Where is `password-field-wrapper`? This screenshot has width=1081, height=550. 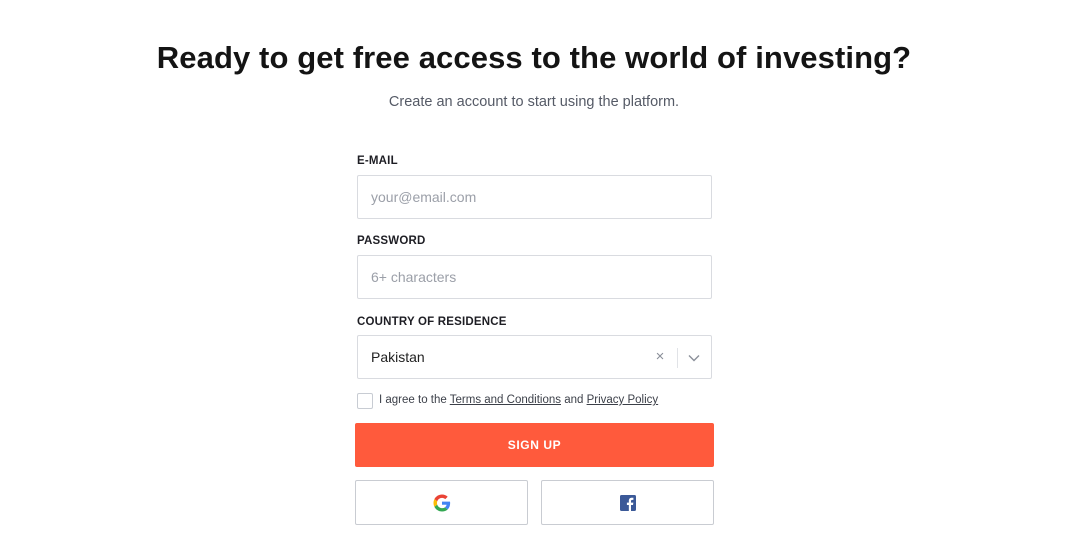
password-field-wrapper is located at coordinates (534, 277).